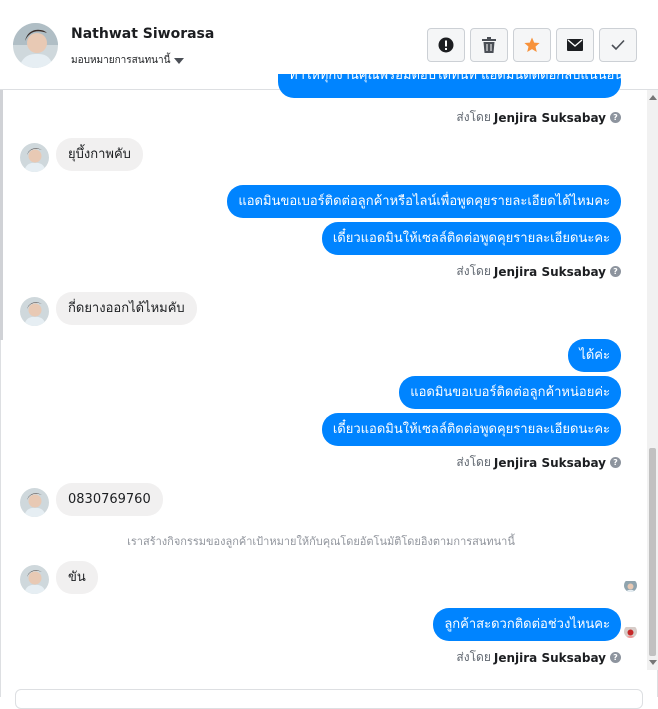 The image size is (658, 709). I want to click on outgoing-message: แอดมินขอเบอร์ติดต่อลูกค้าหน่อยค่ะ, so click(510, 392).